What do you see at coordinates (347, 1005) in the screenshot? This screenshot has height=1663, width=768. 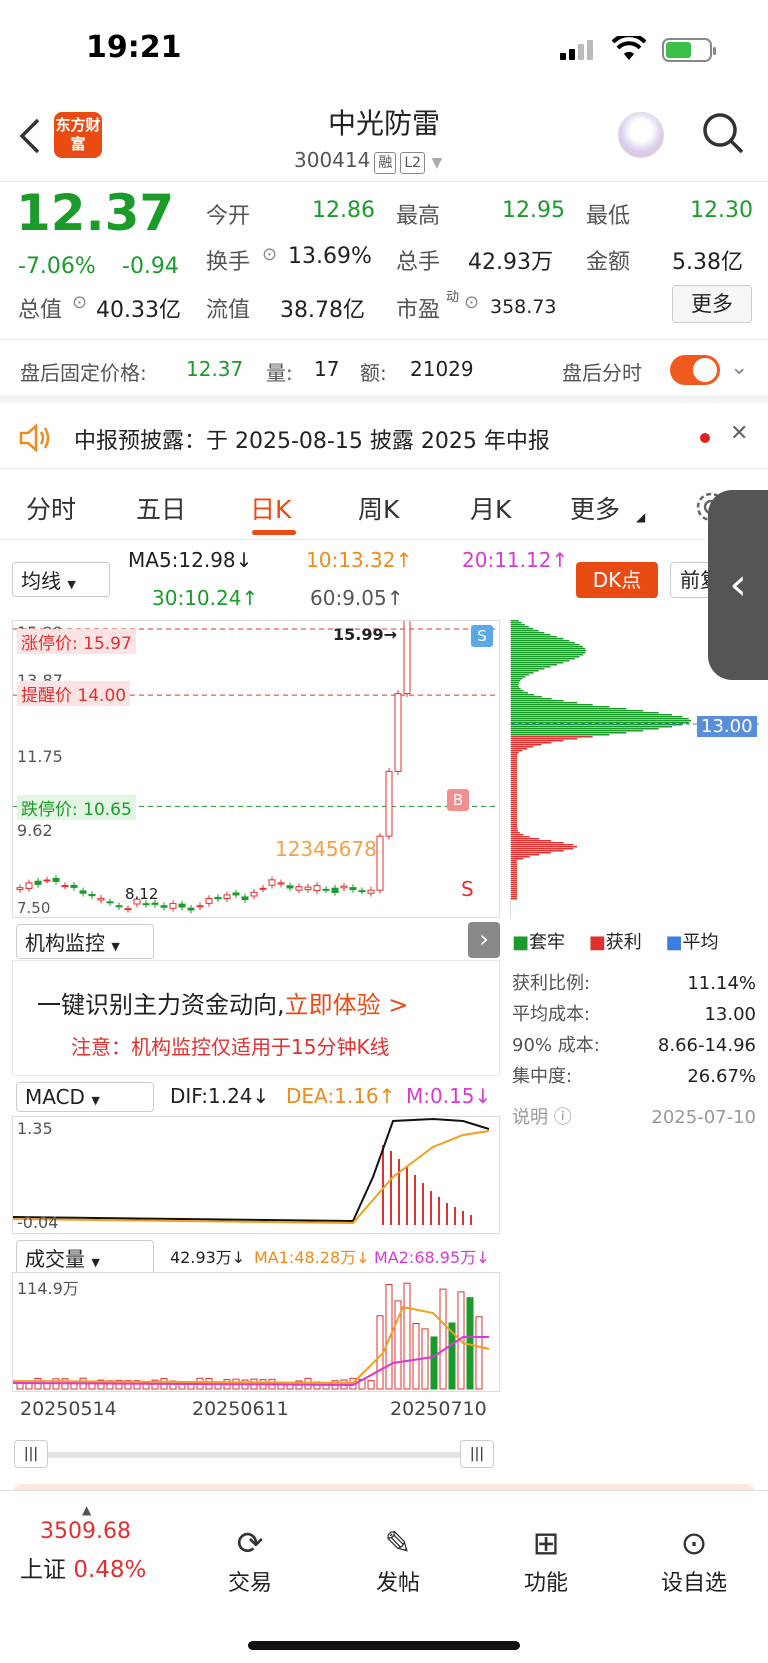 I see `jigou-cta: 立即体验 >` at bounding box center [347, 1005].